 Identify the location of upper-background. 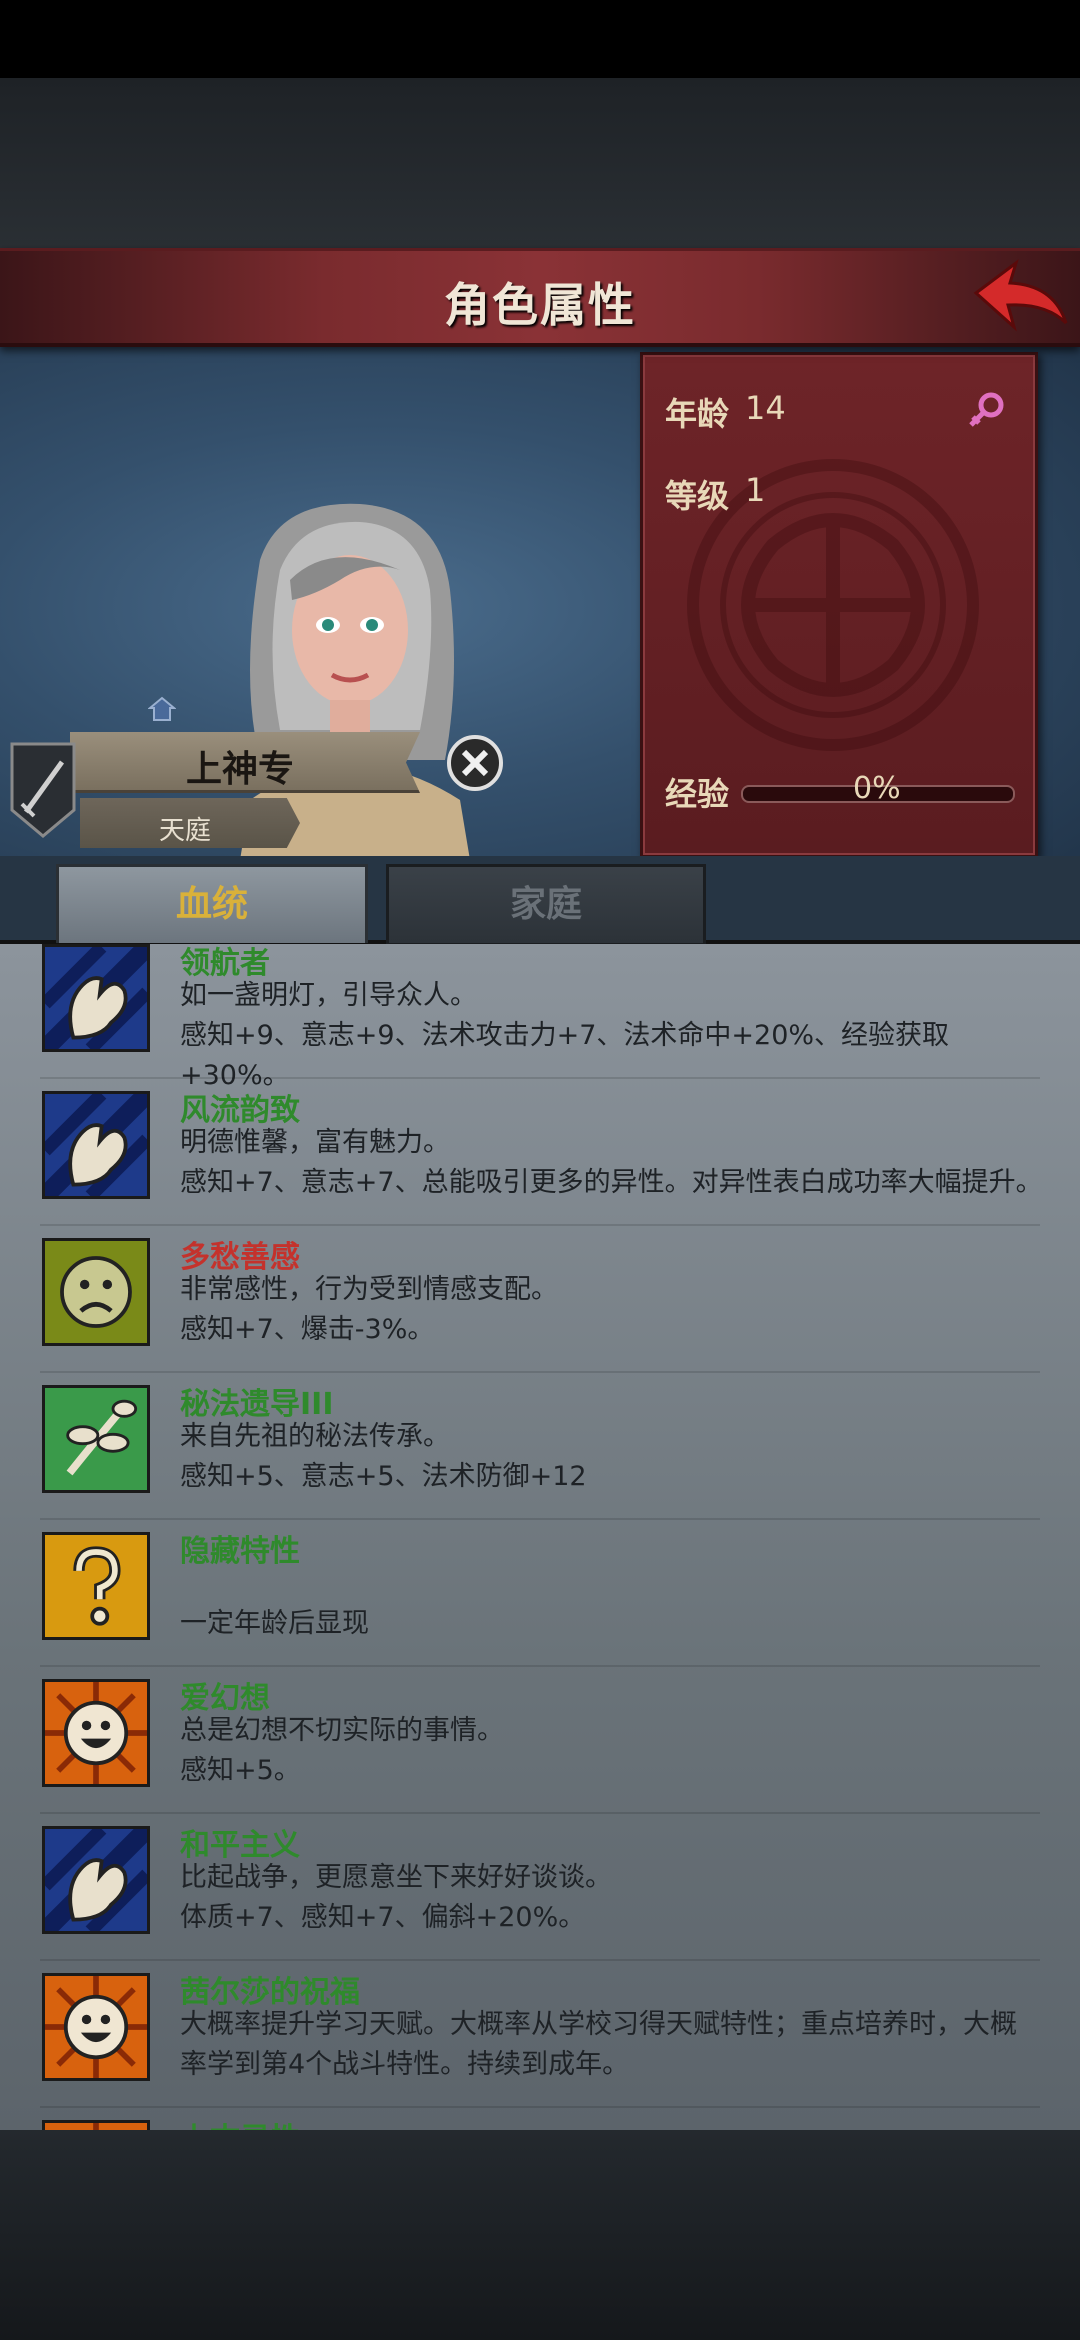
(540, 163).